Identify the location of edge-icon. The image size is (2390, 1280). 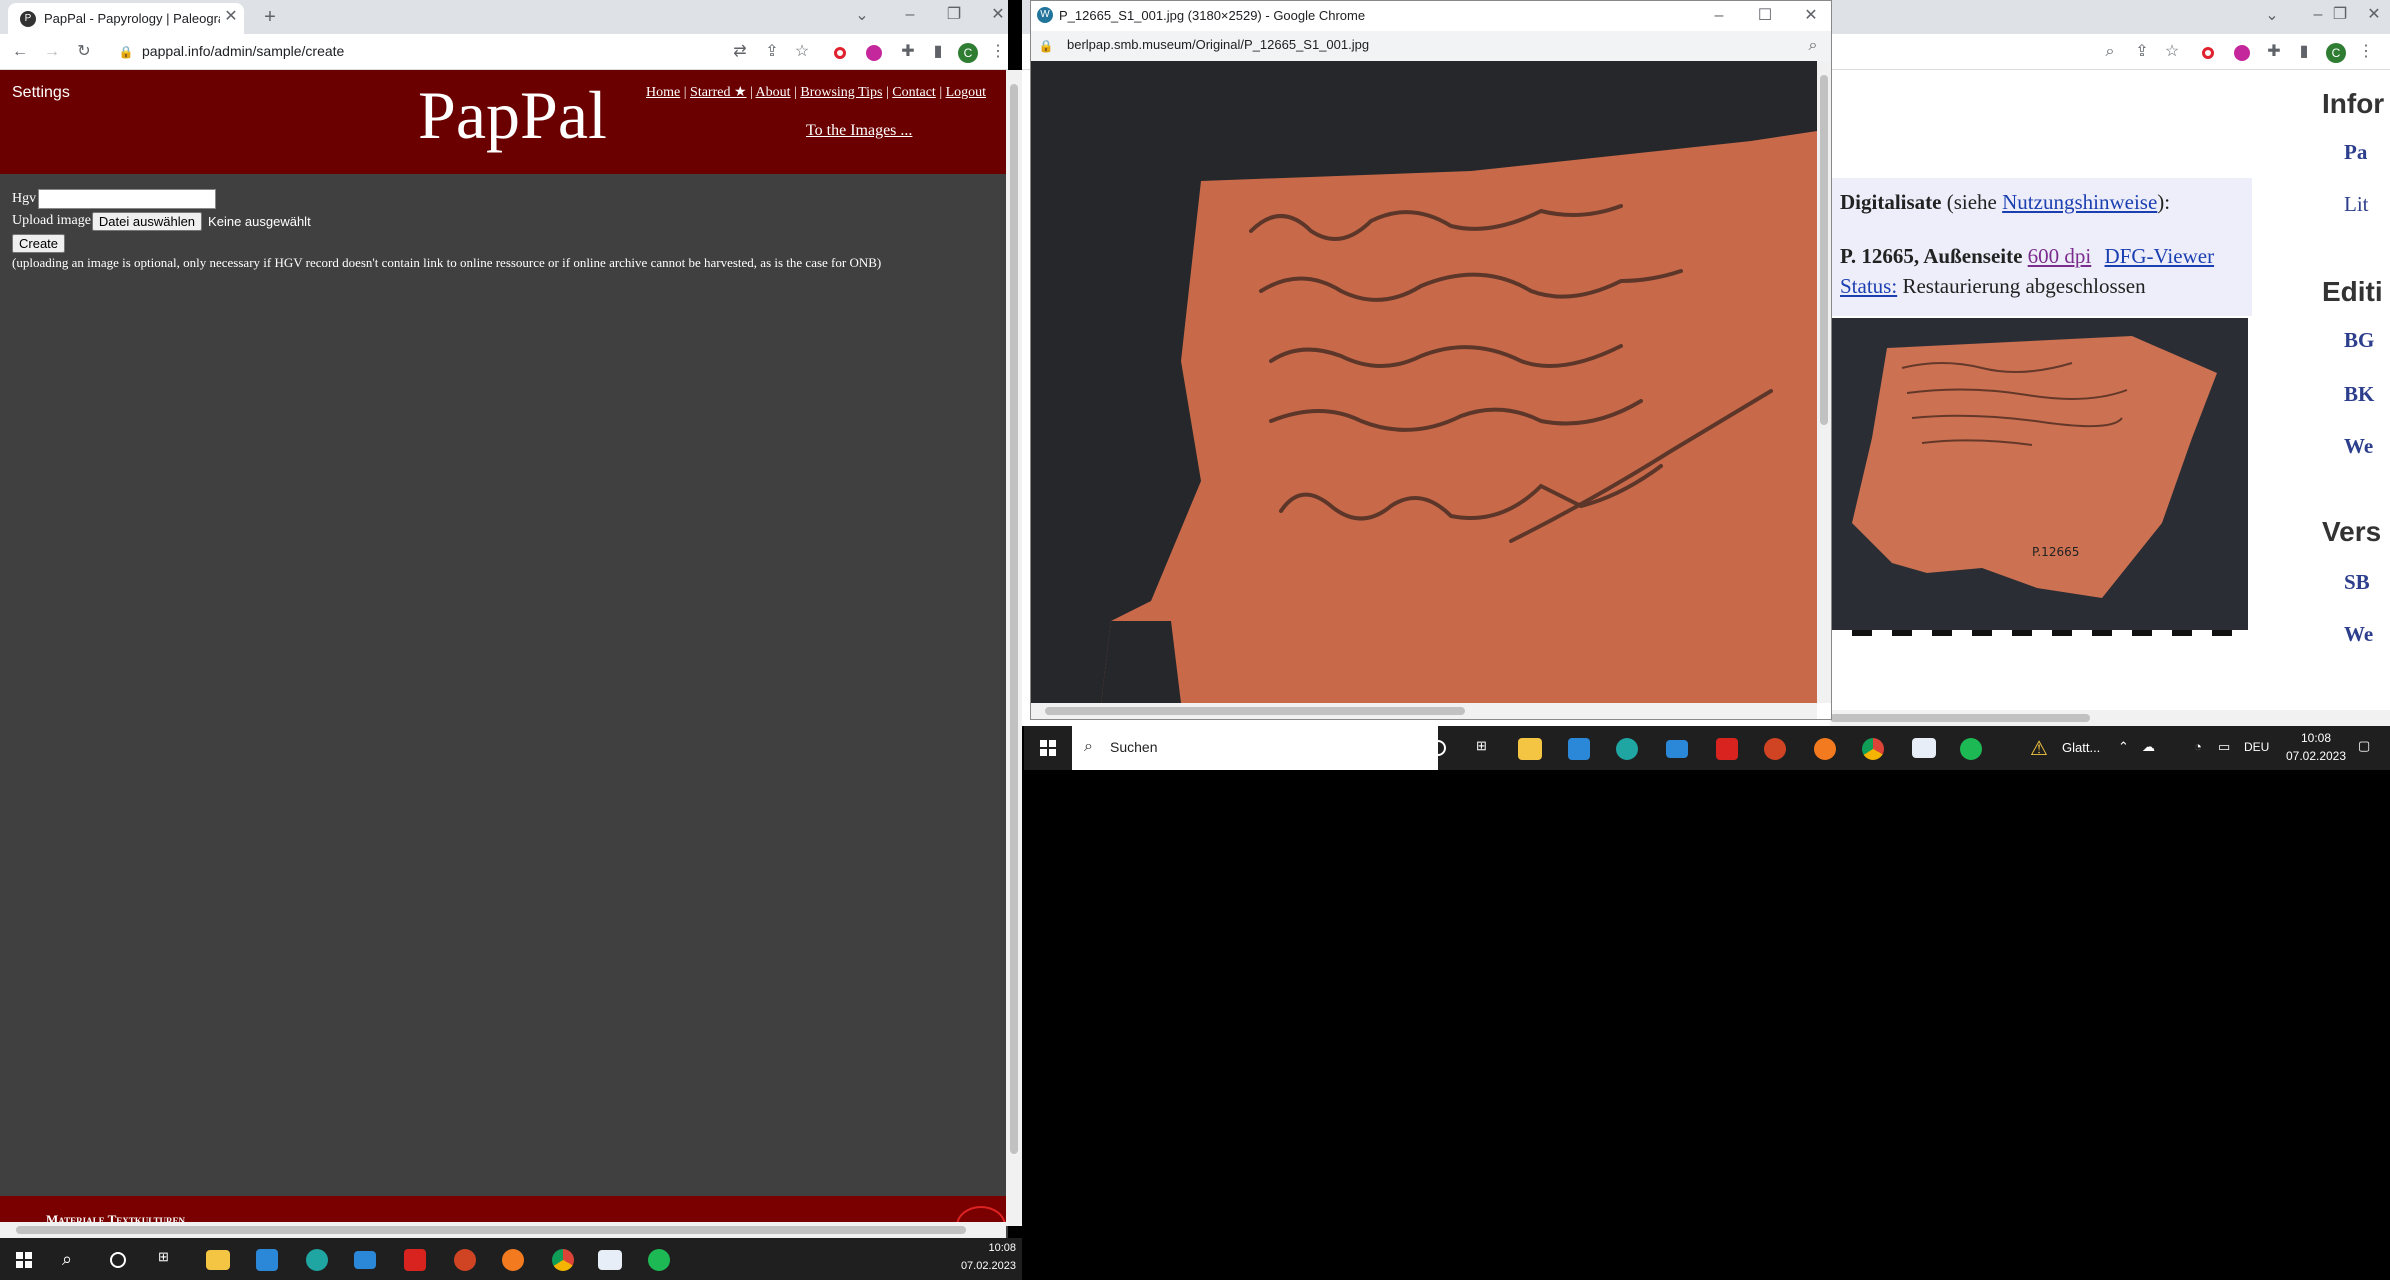
(1627, 749).